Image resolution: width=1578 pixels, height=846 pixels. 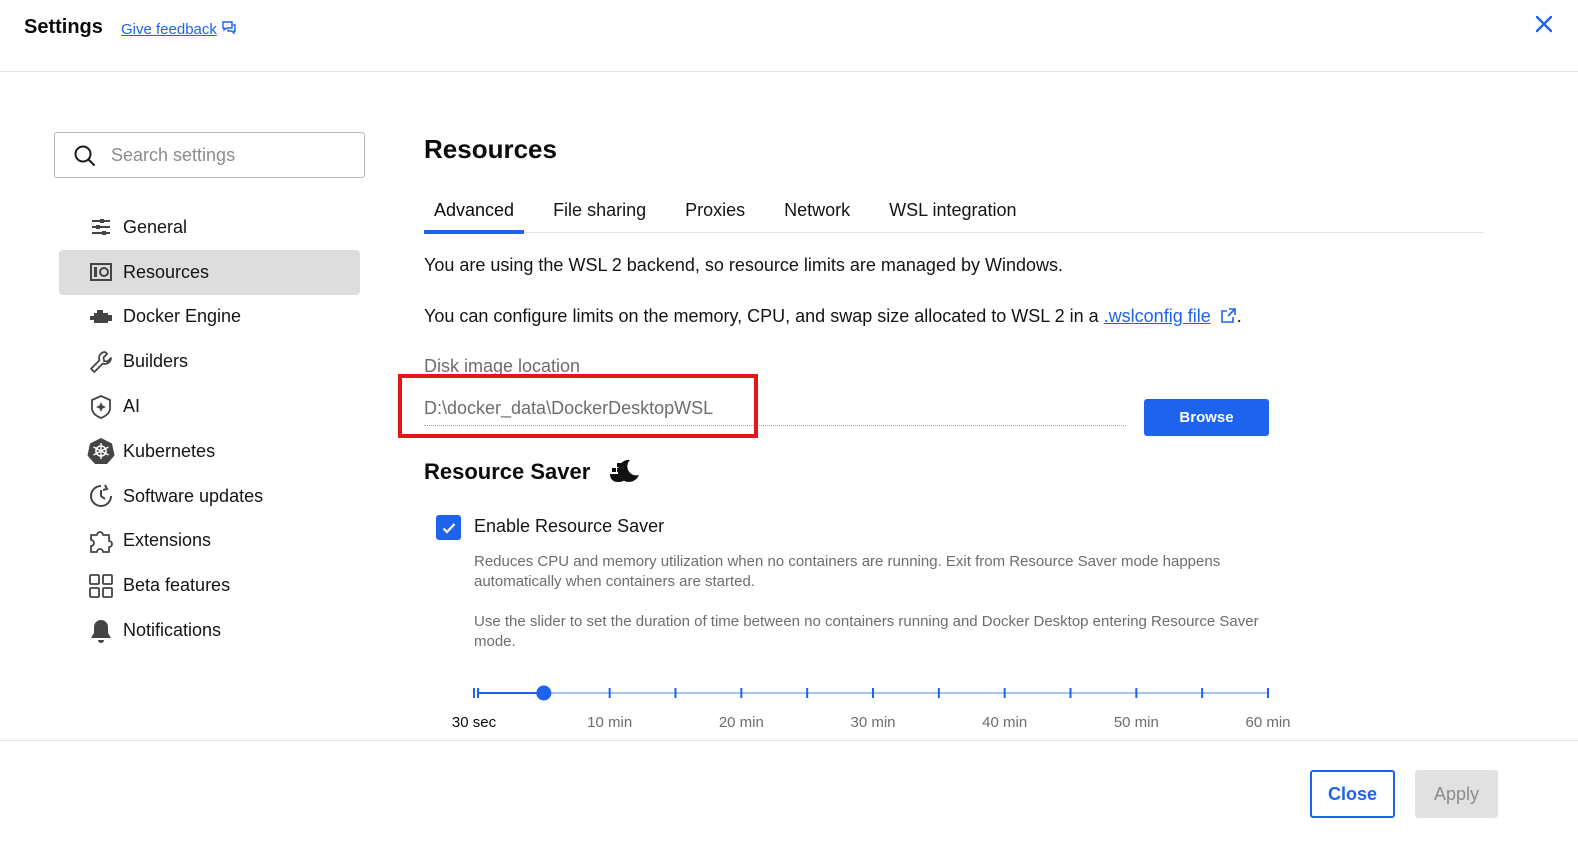 I want to click on enable-resource-saver-checkbox, so click(x=448, y=527).